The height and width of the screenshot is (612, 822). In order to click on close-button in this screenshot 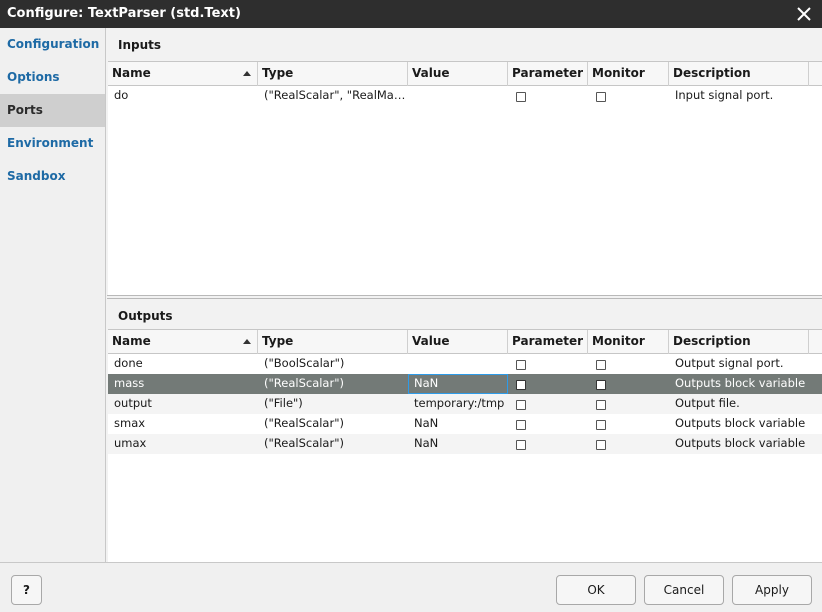, I will do `click(804, 14)`.